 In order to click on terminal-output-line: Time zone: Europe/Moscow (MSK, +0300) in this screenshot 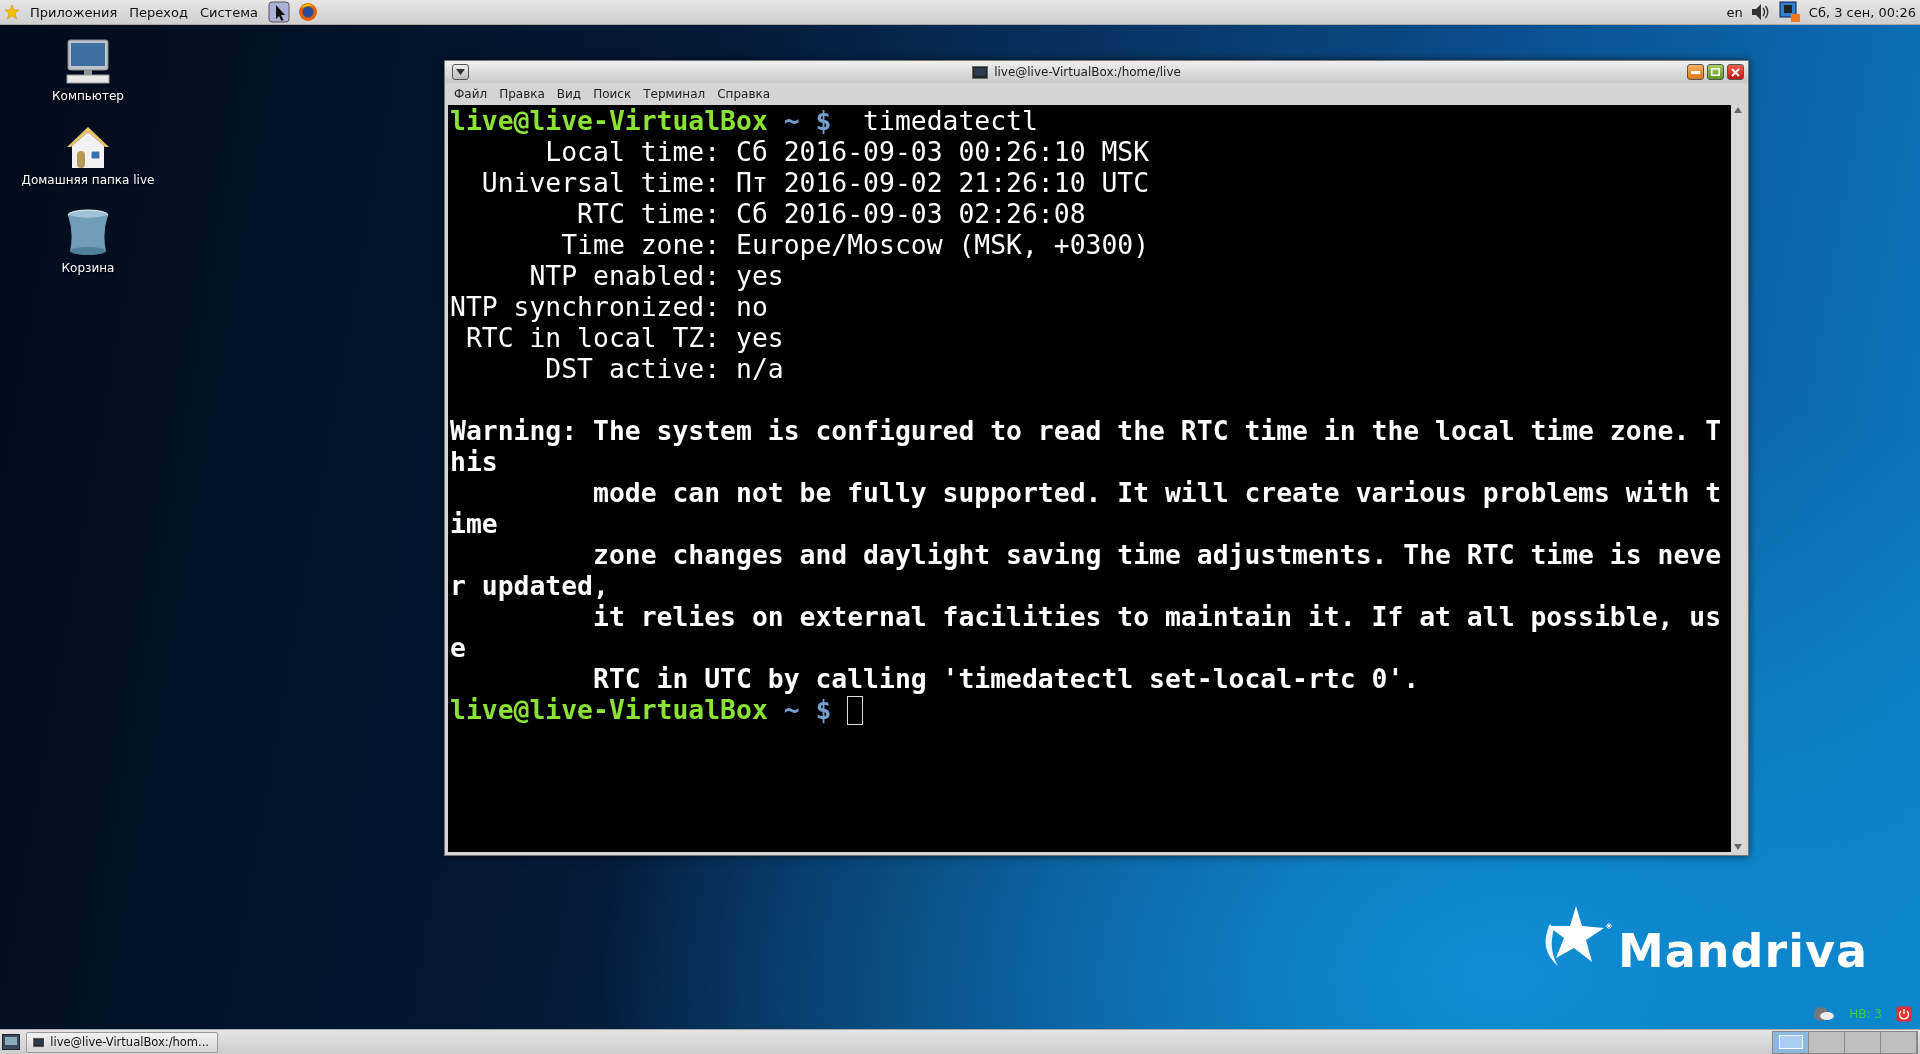, I will do `click(855, 244)`.